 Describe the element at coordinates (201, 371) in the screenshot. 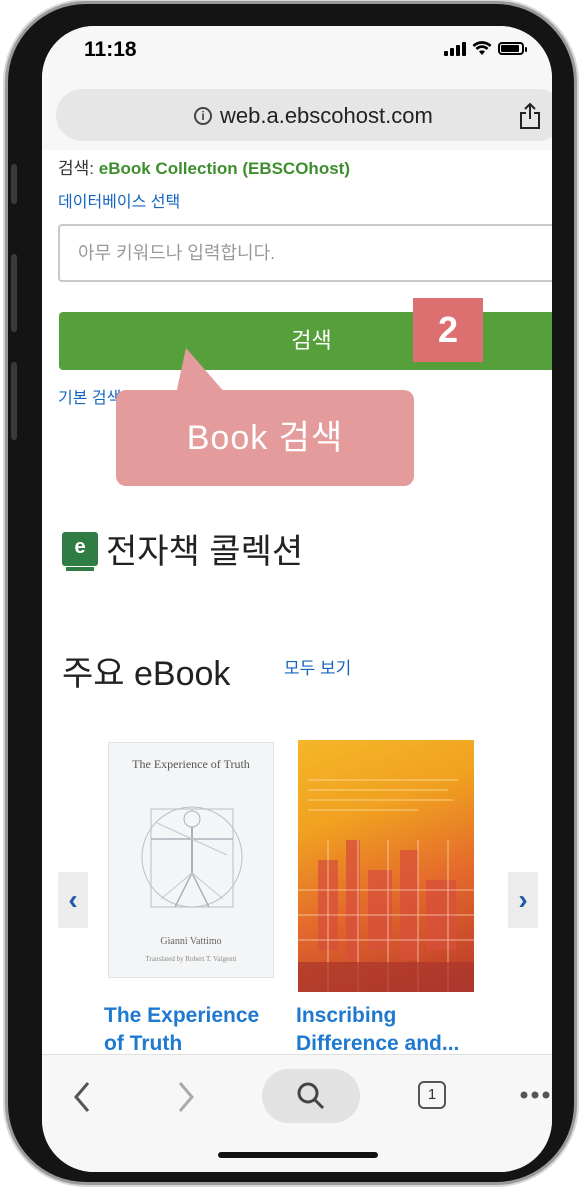

I see `callout-pointer` at that location.